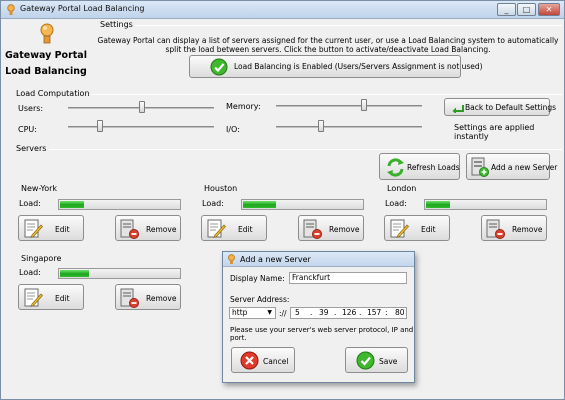 Image resolution: width=565 pixels, height=400 pixels. Describe the element at coordinates (27, 129) in the screenshot. I see `cpu-label: CPU:` at that location.